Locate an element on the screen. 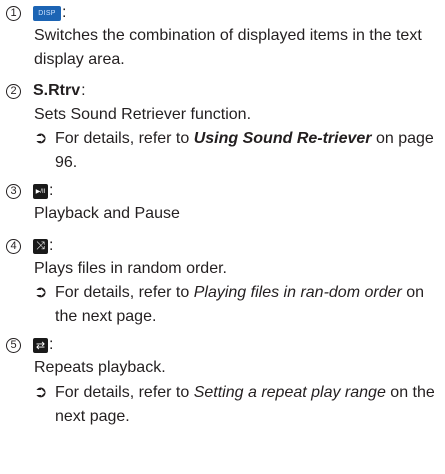 Image resolution: width=445 pixels, height=474 pixels. item-3: 3 ▶/II : is located at coordinates (29, 191).